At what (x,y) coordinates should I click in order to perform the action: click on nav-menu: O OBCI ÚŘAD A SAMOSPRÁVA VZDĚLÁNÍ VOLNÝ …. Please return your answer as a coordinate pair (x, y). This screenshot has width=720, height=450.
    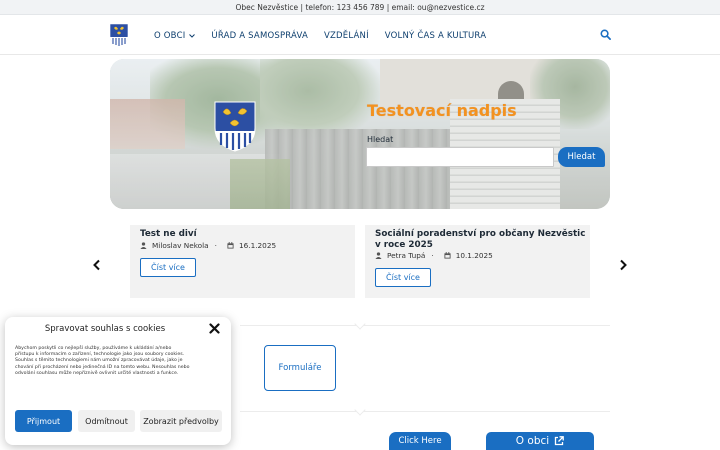
    Looking at the image, I should click on (328, 35).